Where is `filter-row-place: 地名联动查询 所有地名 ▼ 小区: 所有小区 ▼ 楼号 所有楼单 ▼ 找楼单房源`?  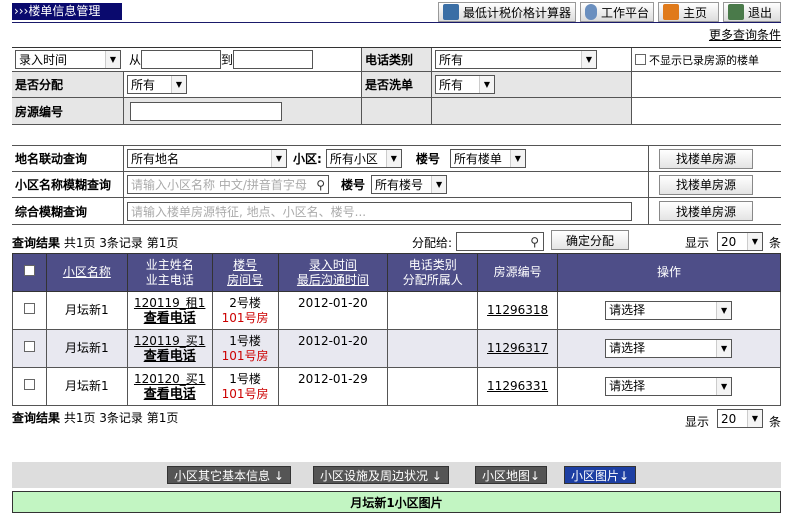
filter-row-place: 地名联动查询 所有地名 ▼ 小区: 所有小区 ▼ 楼号 所有楼单 ▼ 找楼单房源 is located at coordinates (396, 159).